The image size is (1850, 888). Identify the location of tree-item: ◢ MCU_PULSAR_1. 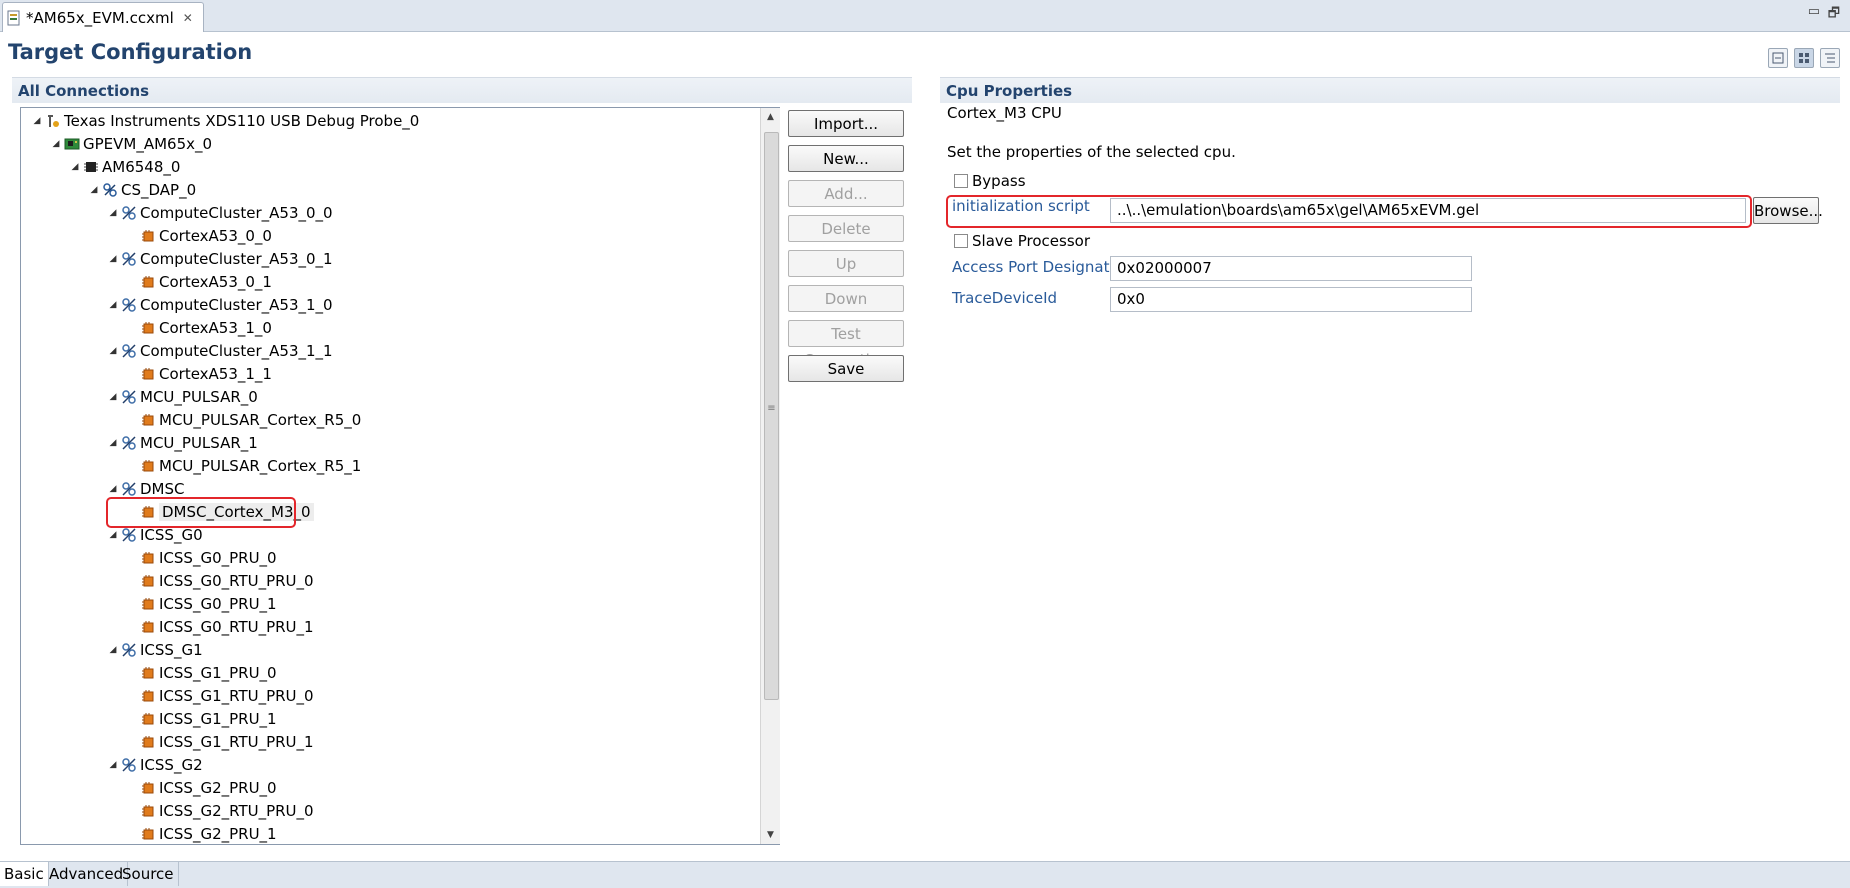
(182, 443).